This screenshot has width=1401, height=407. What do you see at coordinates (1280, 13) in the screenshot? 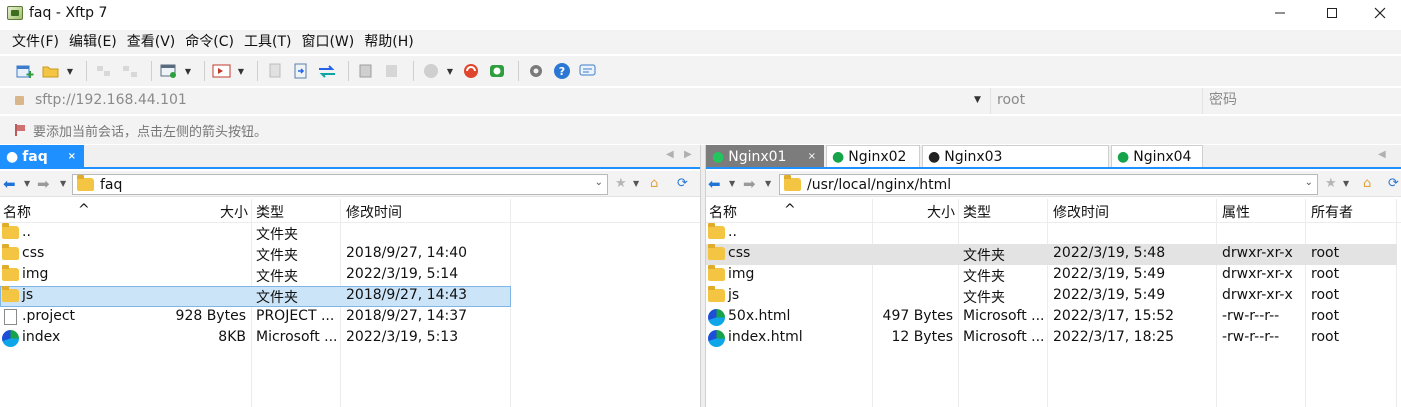
I see `minimize-button` at bounding box center [1280, 13].